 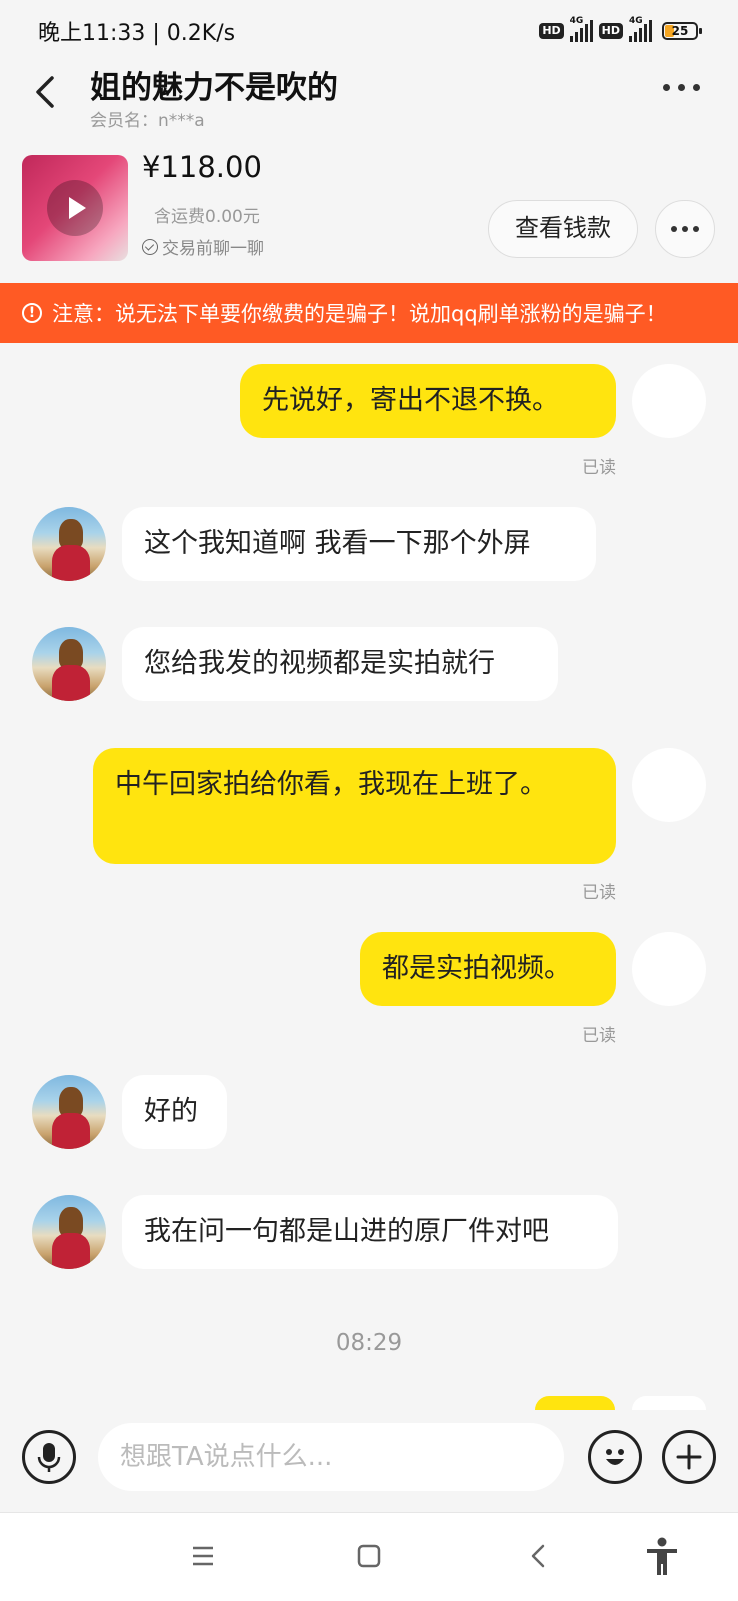 What do you see at coordinates (662, 1557) in the screenshot?
I see `accessibility-icon` at bounding box center [662, 1557].